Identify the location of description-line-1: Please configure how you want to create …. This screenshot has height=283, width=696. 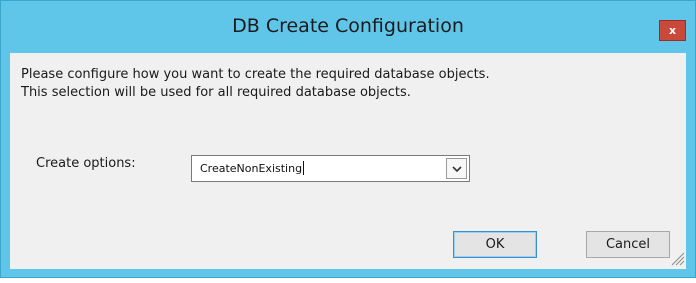
(255, 74).